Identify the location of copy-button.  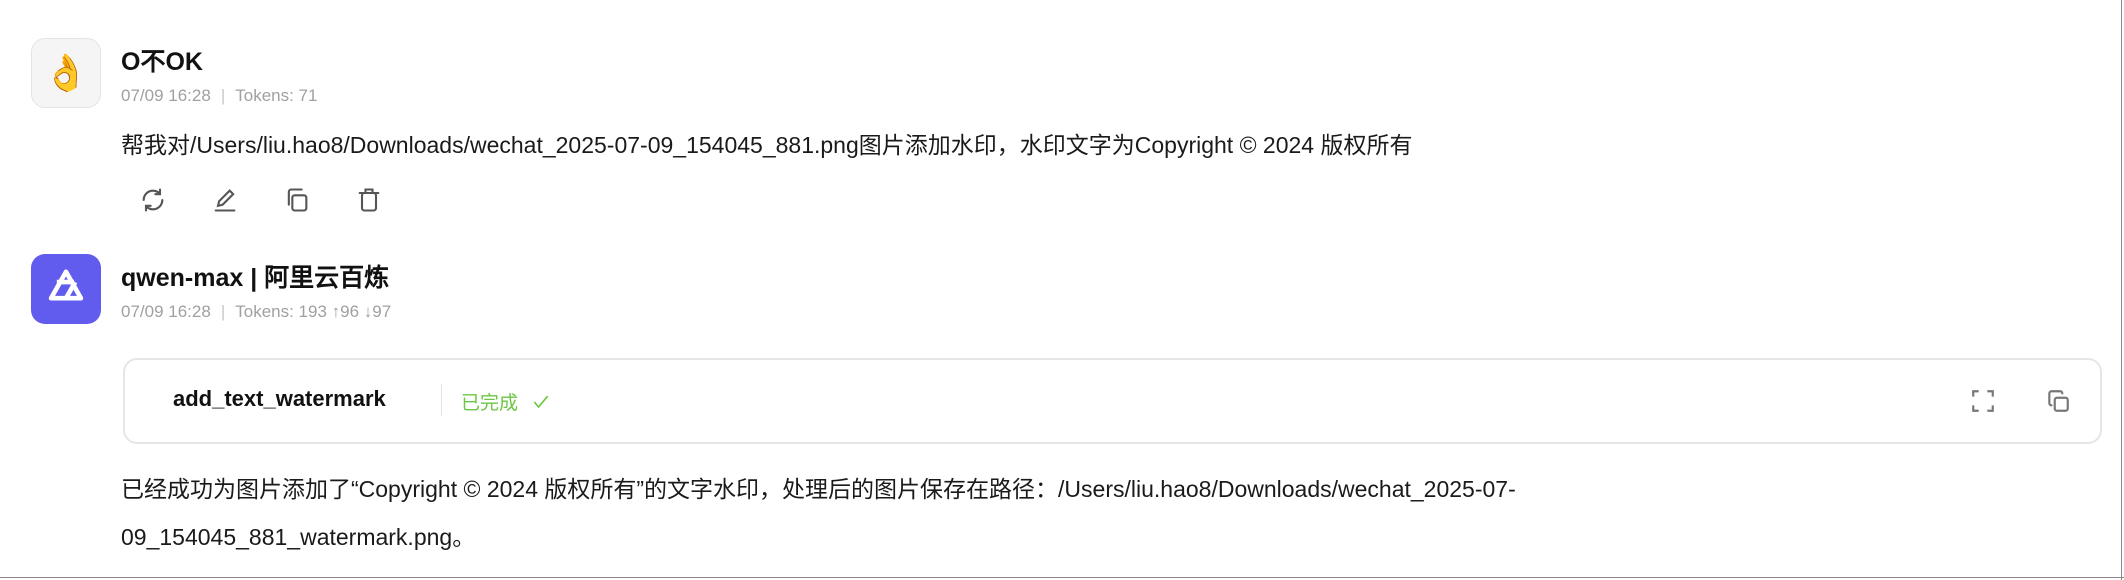
(297, 200).